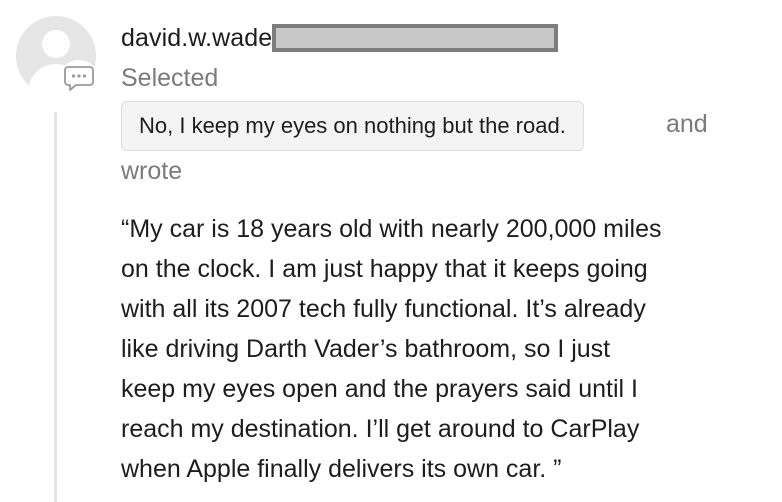  Describe the element at coordinates (687, 124) in the screenshot. I see `and-label: and` at that location.